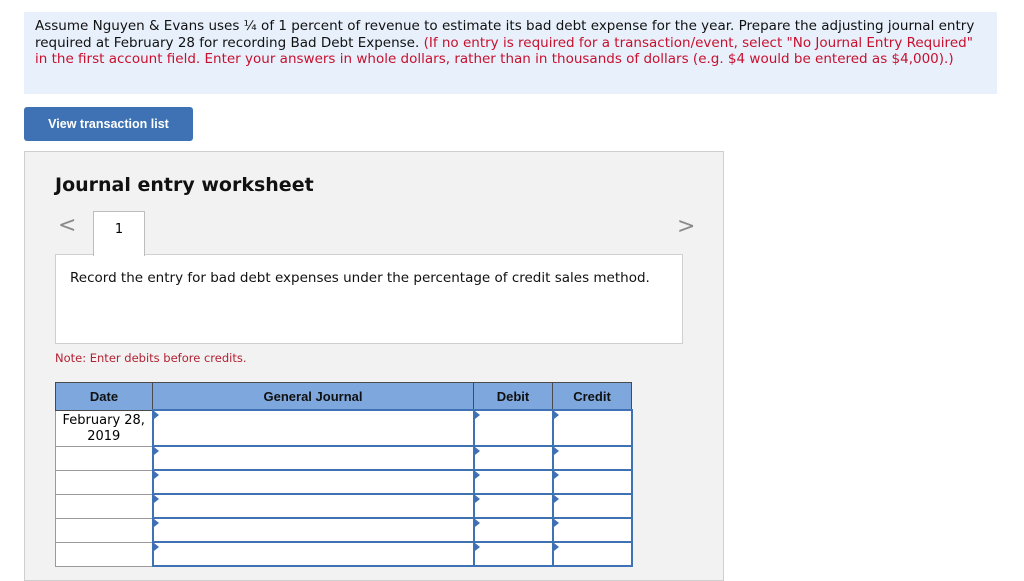 Image resolution: width=1024 pixels, height=581 pixels. I want to click on journal-header-row: Date General Journal Debit Credit, so click(343, 396).